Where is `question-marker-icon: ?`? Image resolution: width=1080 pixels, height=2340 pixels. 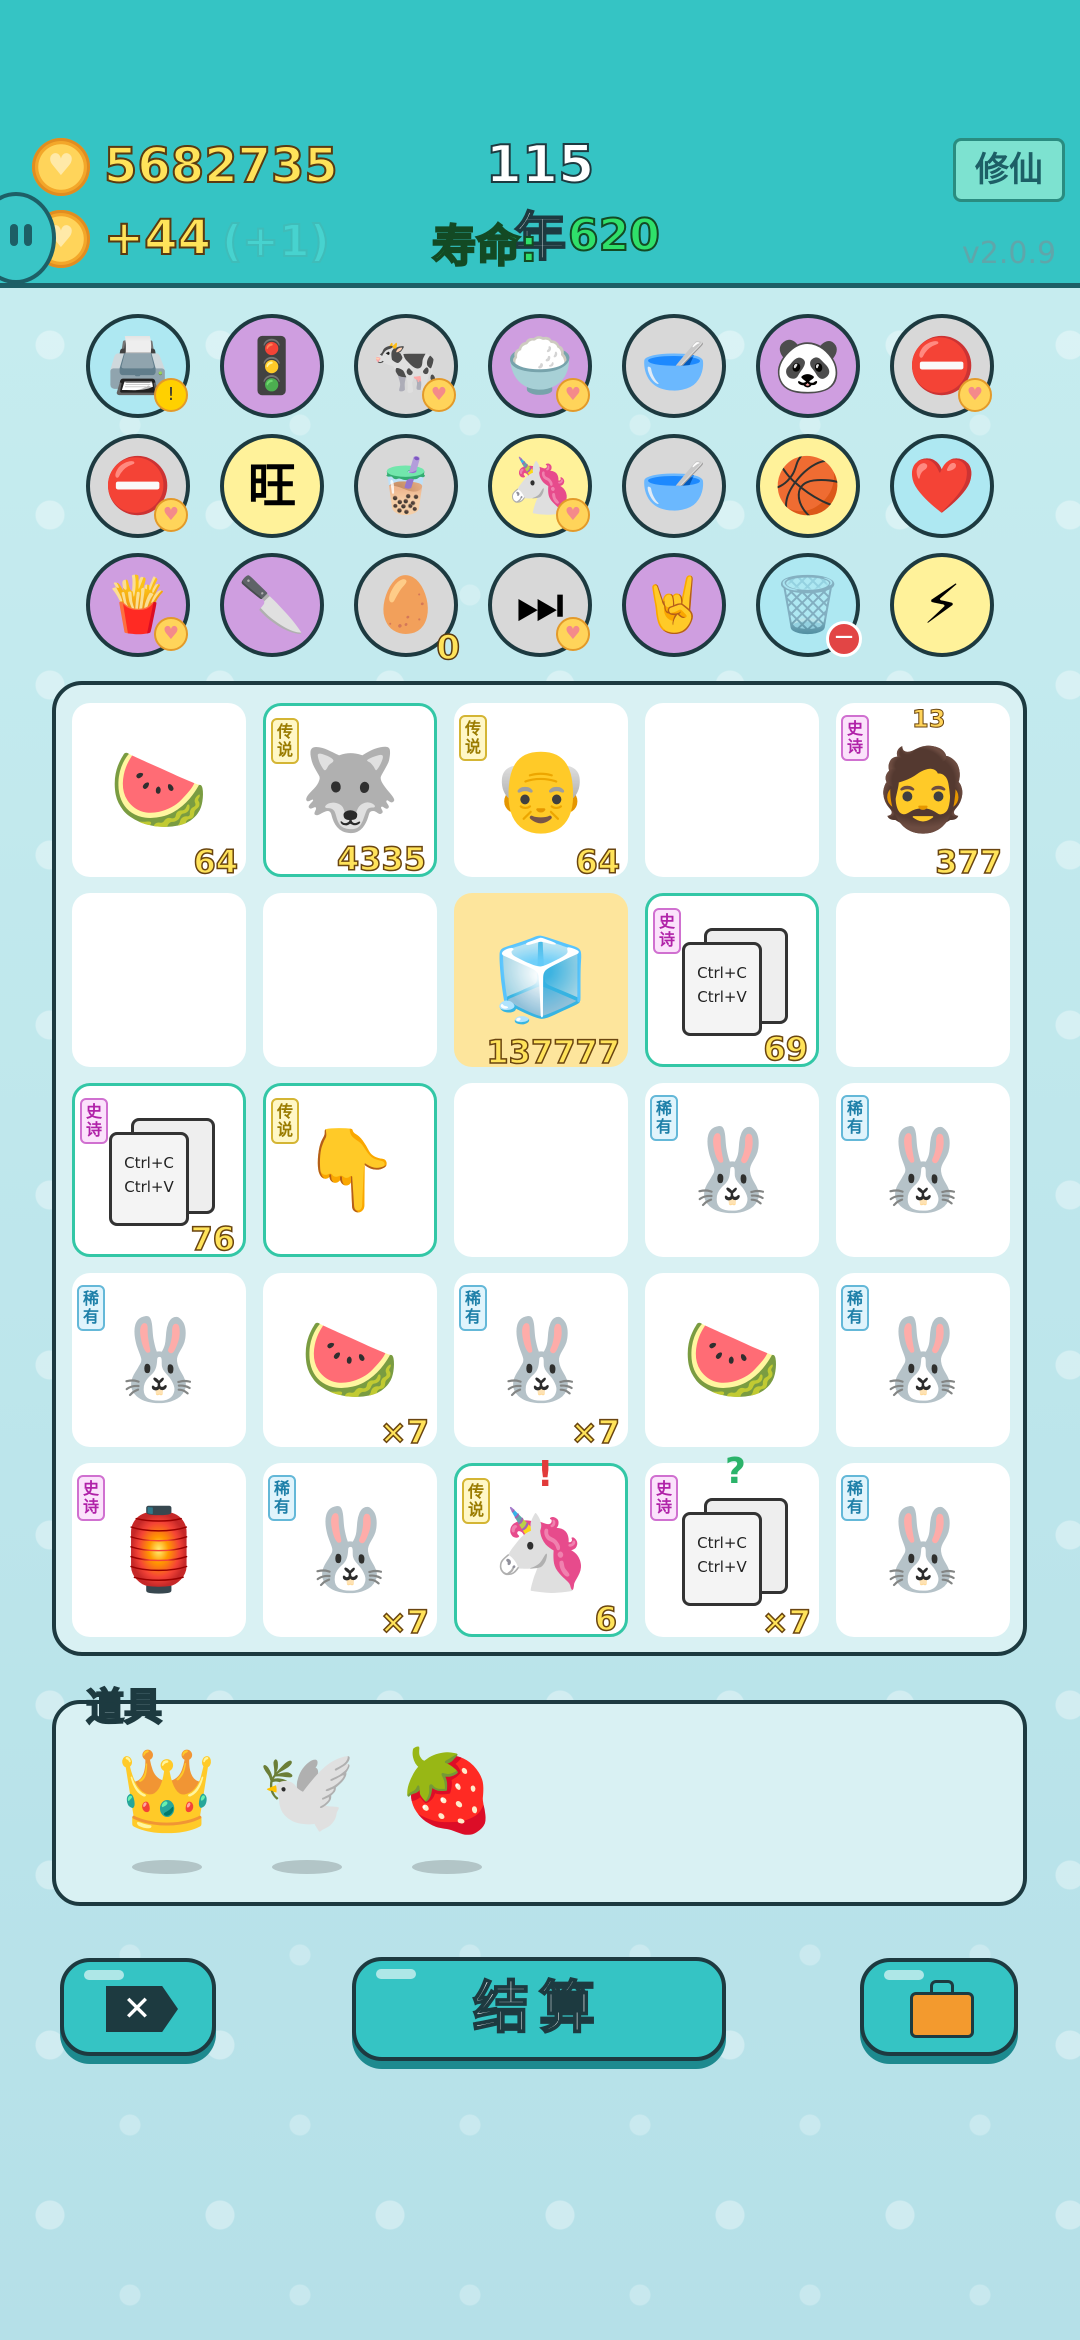 question-marker-icon: ? is located at coordinates (735, 1471).